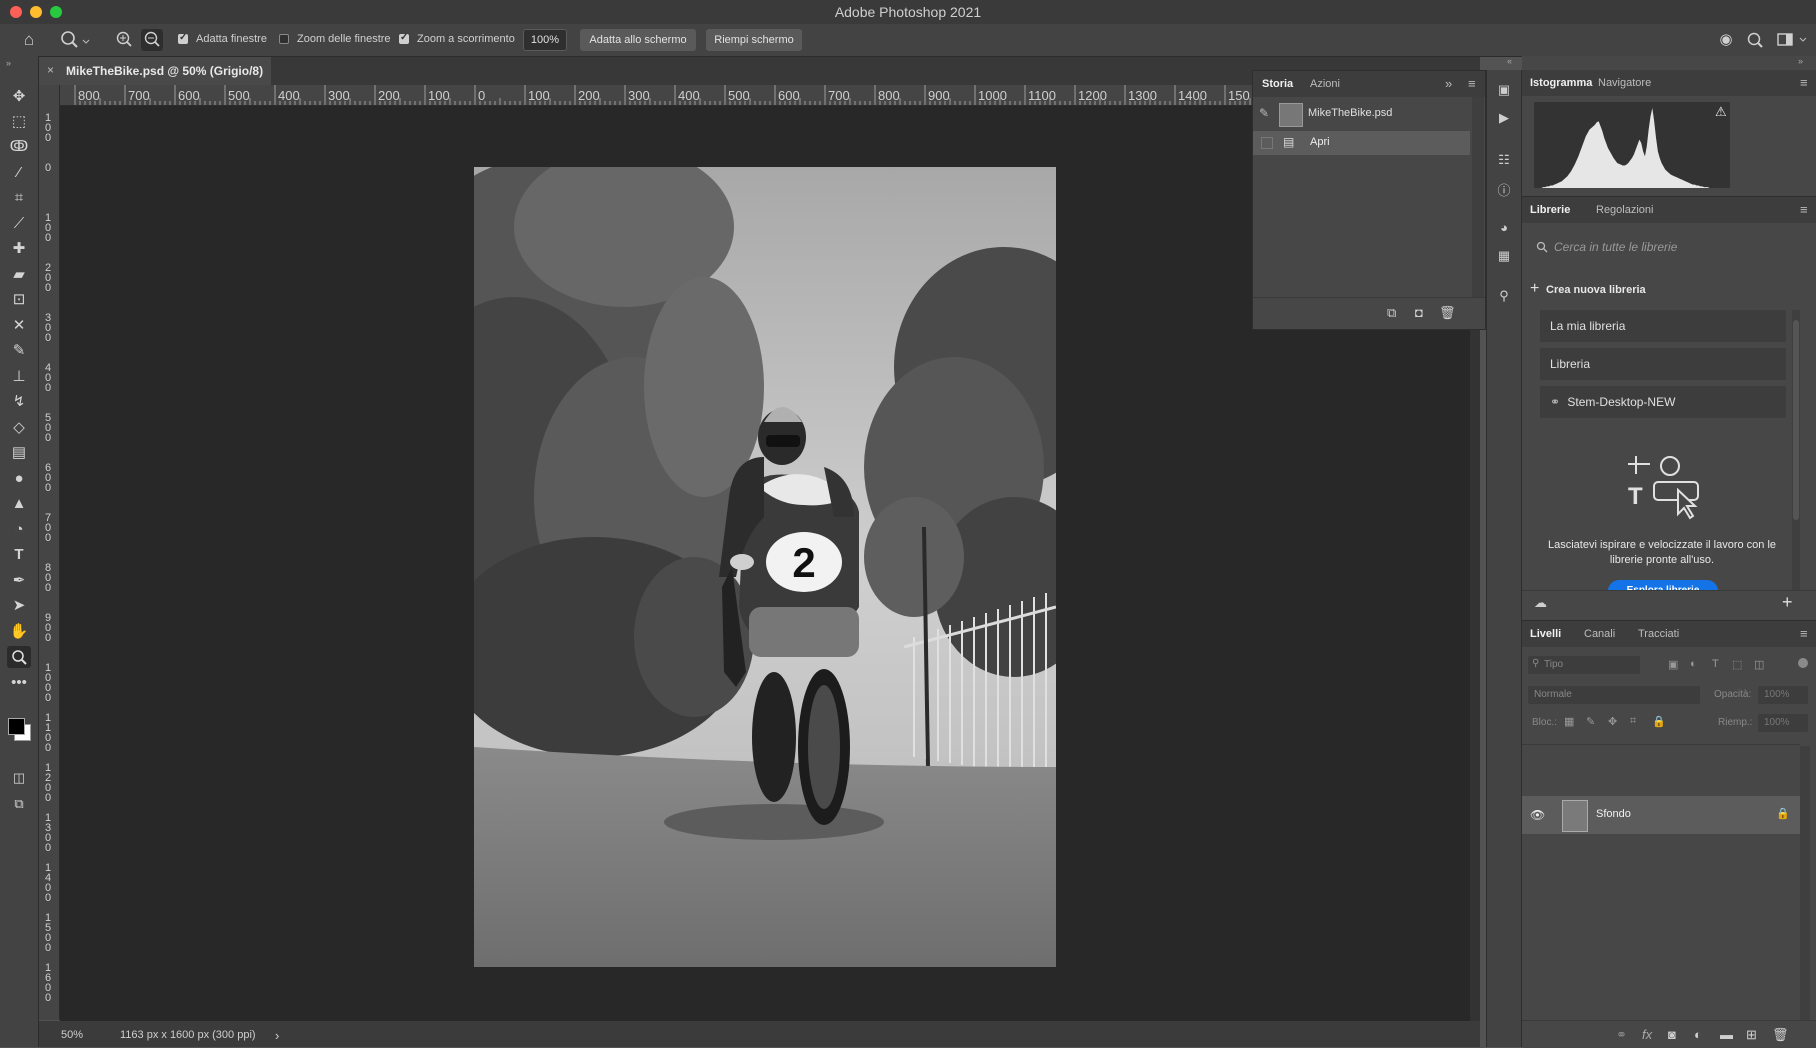 Image resolution: width=1816 pixels, height=1048 pixels. Describe the element at coordinates (72, 40) in the screenshot. I see `zoom-tool-preset-picker` at that location.